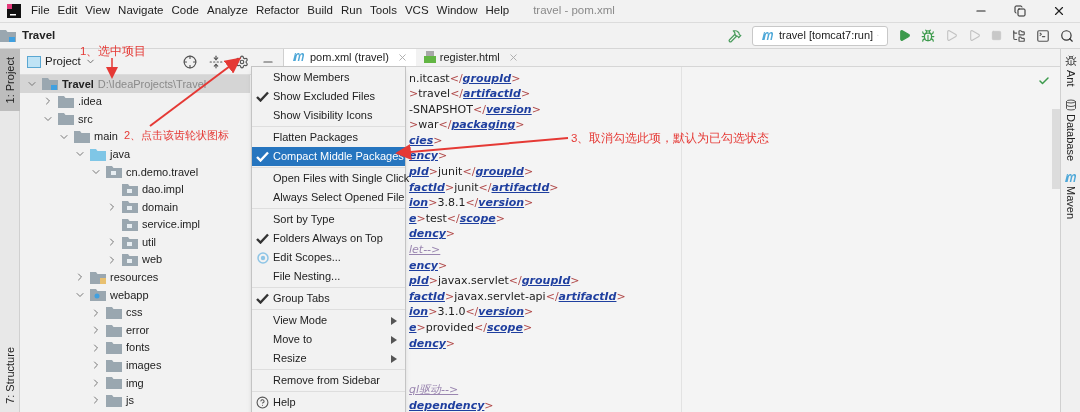 The width and height of the screenshot is (1080, 412). What do you see at coordinates (262, 257) in the screenshot?
I see `scope-icon` at bounding box center [262, 257].